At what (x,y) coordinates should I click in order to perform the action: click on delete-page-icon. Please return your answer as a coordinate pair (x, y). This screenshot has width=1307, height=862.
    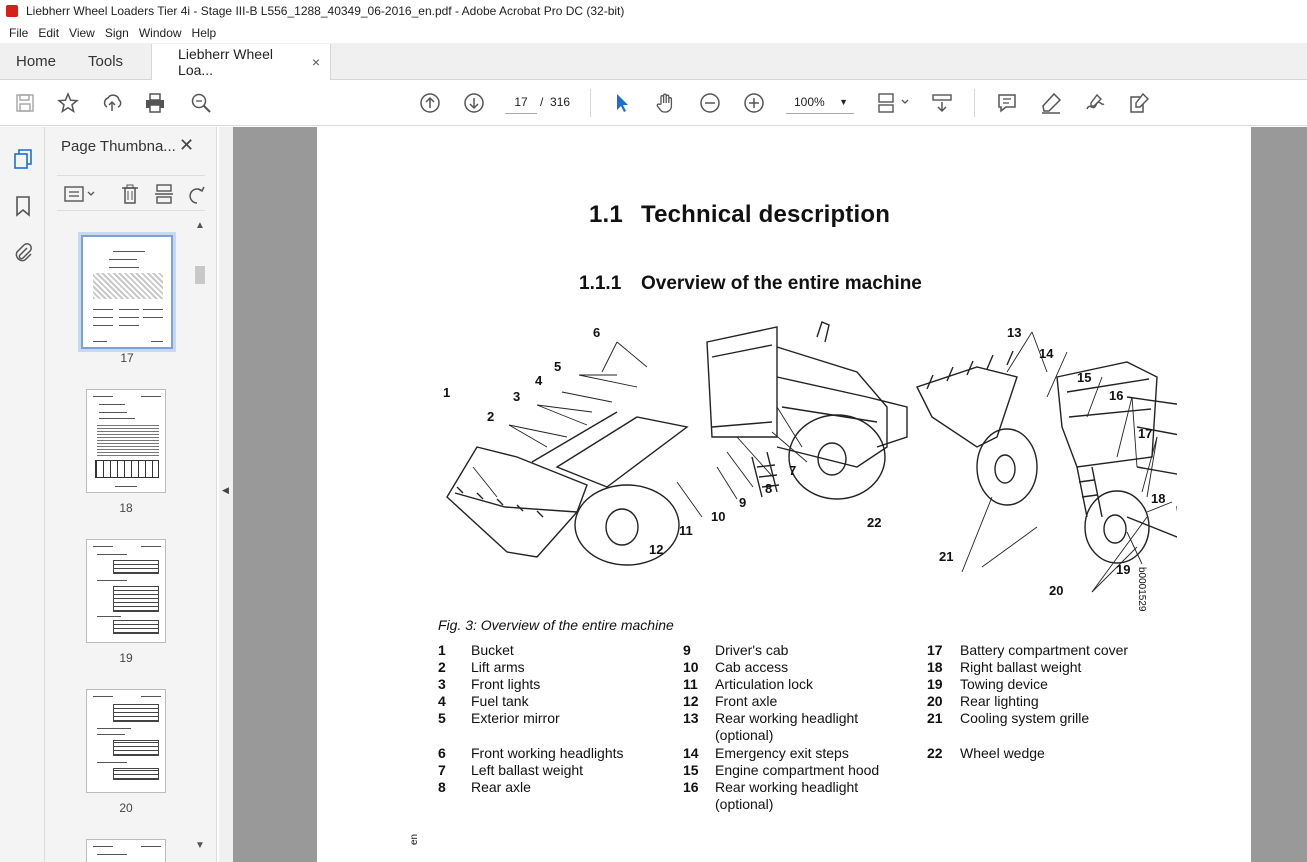
    Looking at the image, I should click on (130, 195).